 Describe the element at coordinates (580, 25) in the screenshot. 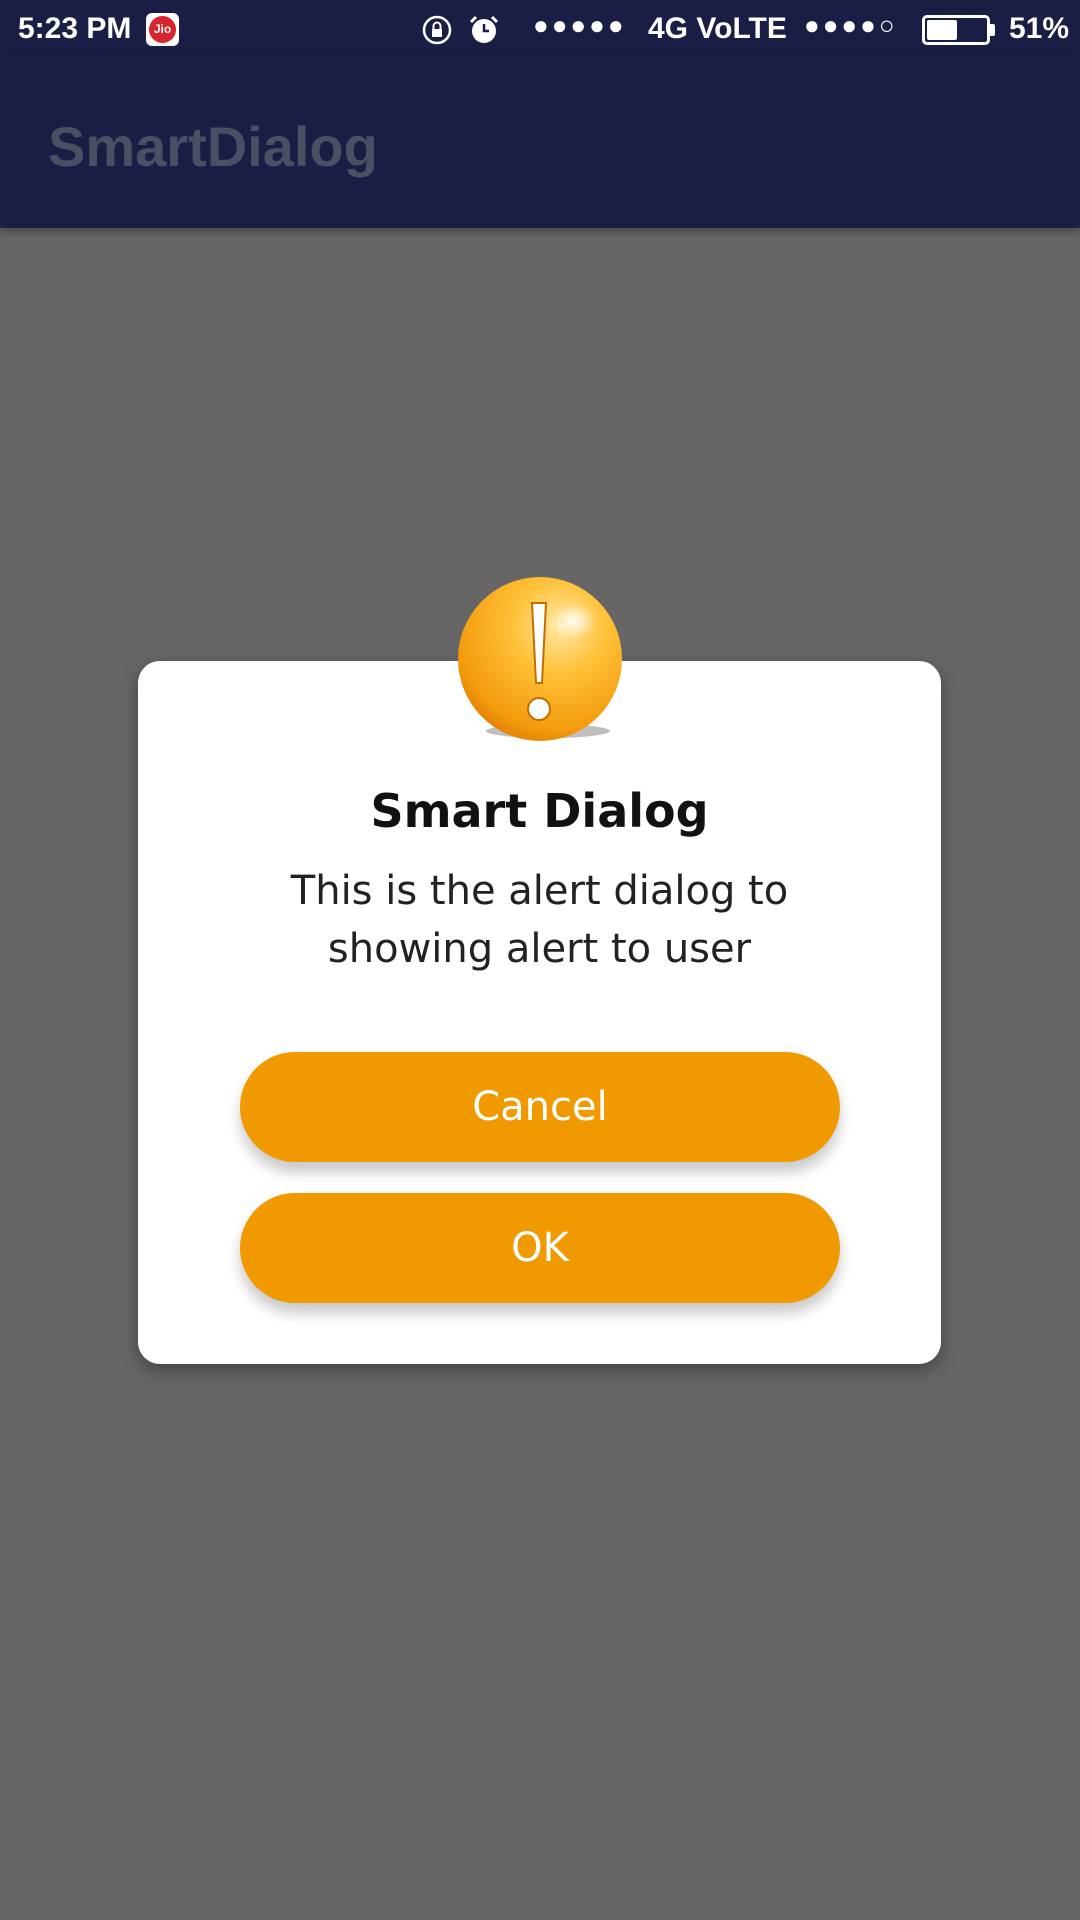

I see `signal-strength-1: ●●●●●` at that location.